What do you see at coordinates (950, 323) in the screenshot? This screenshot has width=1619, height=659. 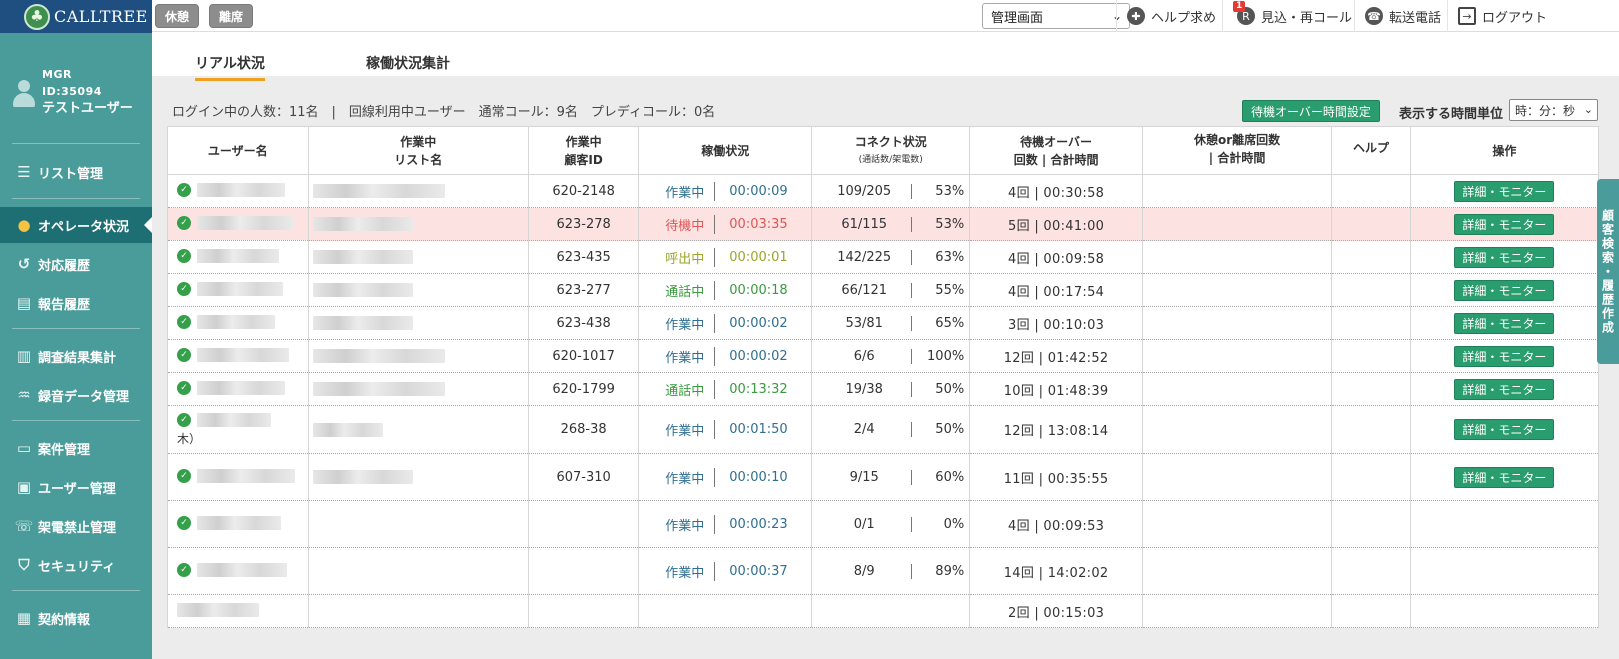 I see `connect-rate: 65%` at bounding box center [950, 323].